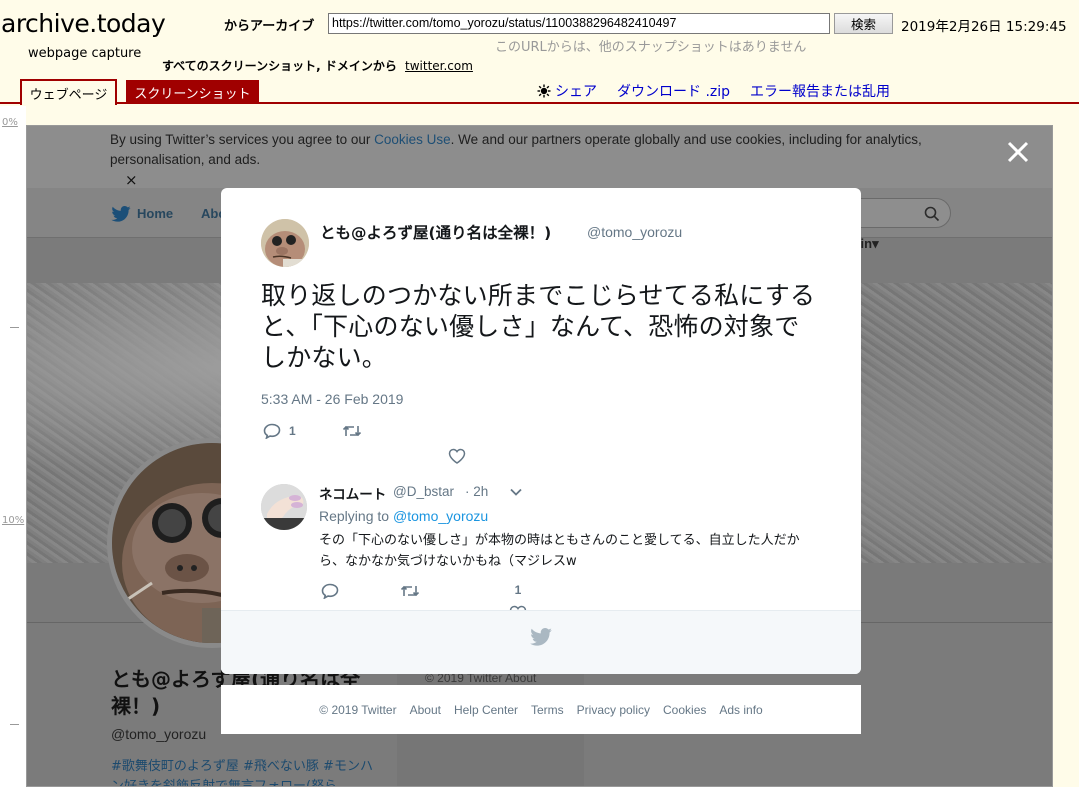 Image resolution: width=1079 pixels, height=787 pixels. What do you see at coordinates (435, 232) in the screenshot?
I see `tweet-author-name: とも@よろず屋(通り名は全裸！)` at bounding box center [435, 232].